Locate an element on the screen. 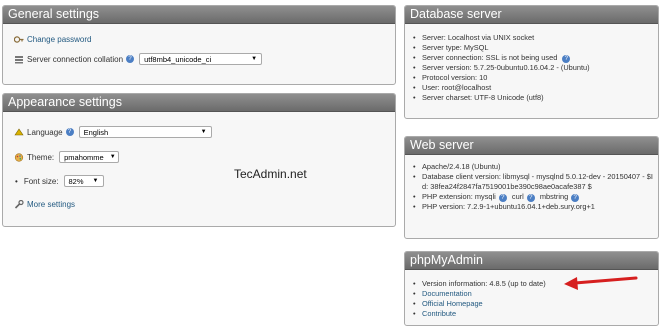 This screenshot has height=326, width=660. list-item: Server type: MySQL is located at coordinates (531, 48).